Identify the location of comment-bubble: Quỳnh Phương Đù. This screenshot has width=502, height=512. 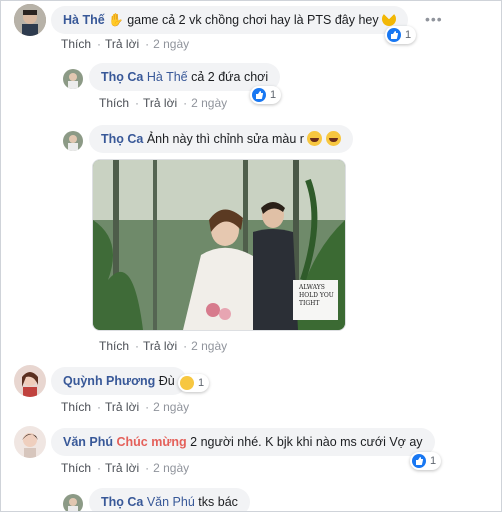
(119, 381).